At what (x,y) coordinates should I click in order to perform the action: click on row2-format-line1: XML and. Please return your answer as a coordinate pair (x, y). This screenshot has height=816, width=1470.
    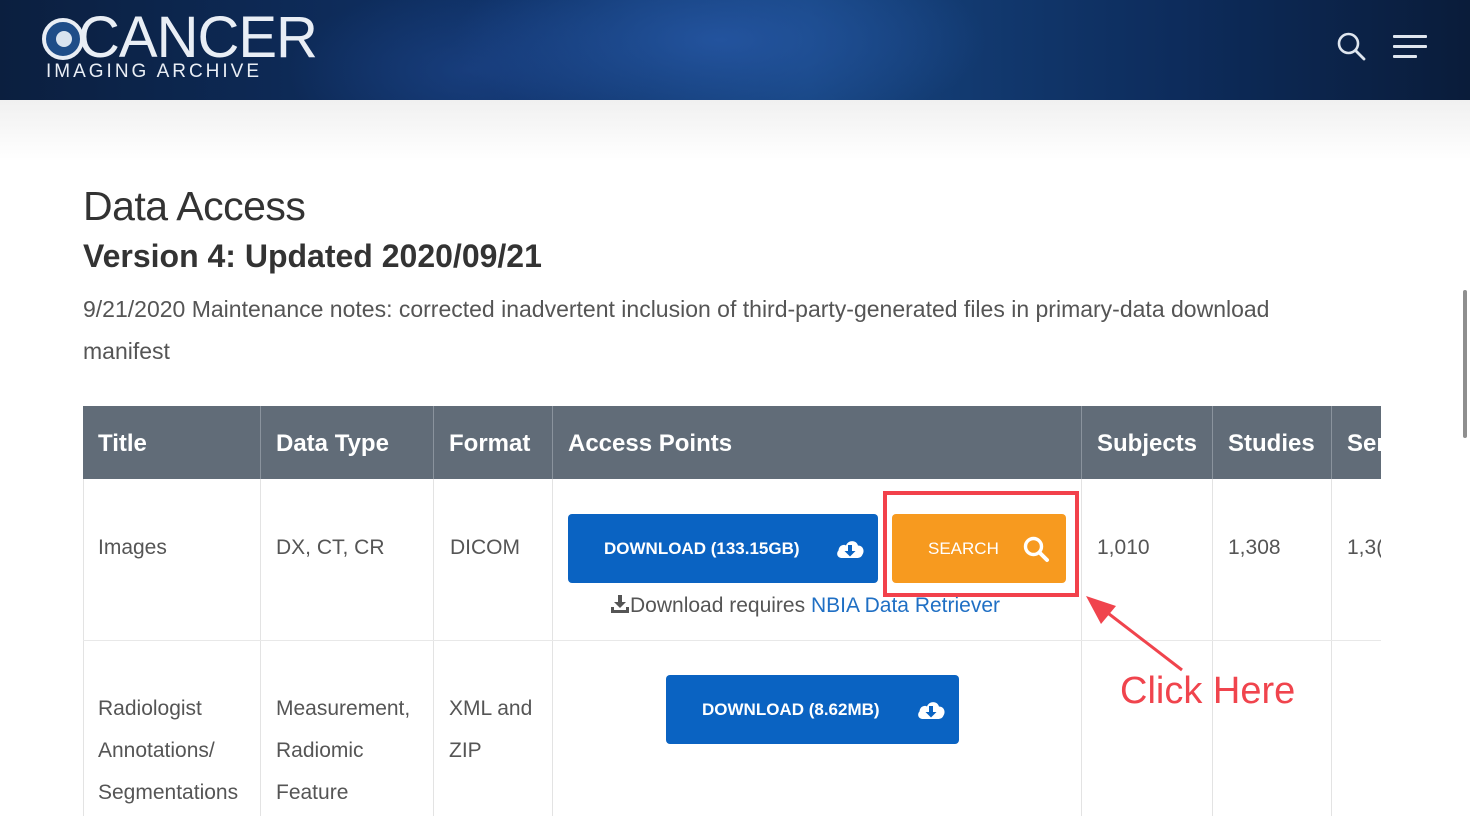
    Looking at the image, I should click on (491, 708).